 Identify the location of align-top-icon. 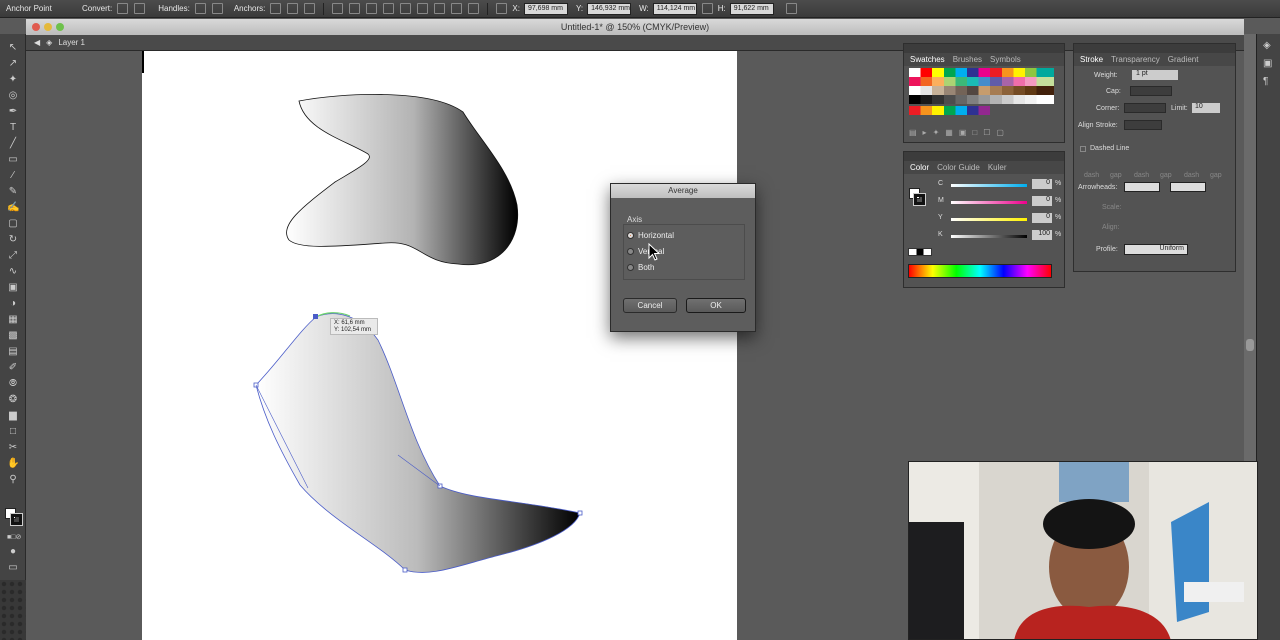
(389, 8).